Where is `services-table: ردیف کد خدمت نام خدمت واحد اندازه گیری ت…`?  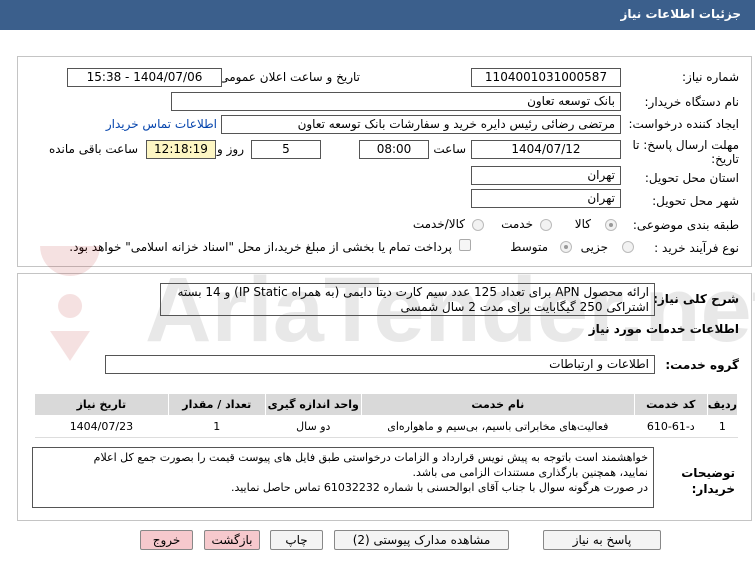
services-table: ردیف کد خدمت نام خدمت واحد اندازه گیری ت… is located at coordinates (386, 415).